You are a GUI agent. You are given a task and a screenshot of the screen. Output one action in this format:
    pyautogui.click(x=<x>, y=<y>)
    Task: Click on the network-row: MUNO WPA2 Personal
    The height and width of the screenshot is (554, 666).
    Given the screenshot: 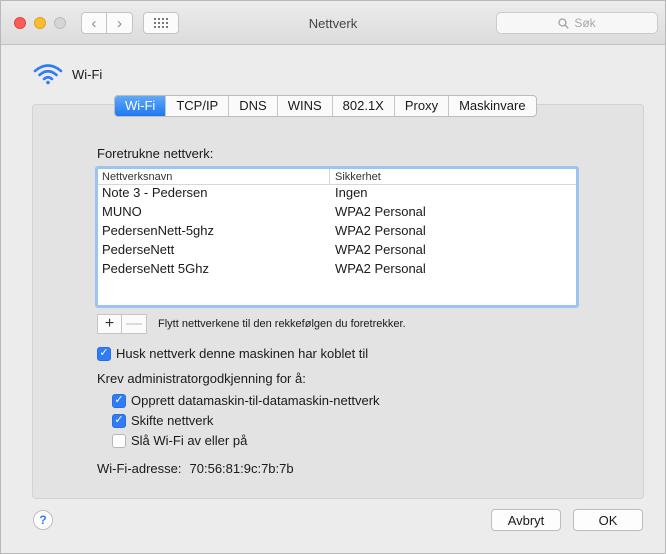 What is the action you would take?
    pyautogui.click(x=337, y=213)
    